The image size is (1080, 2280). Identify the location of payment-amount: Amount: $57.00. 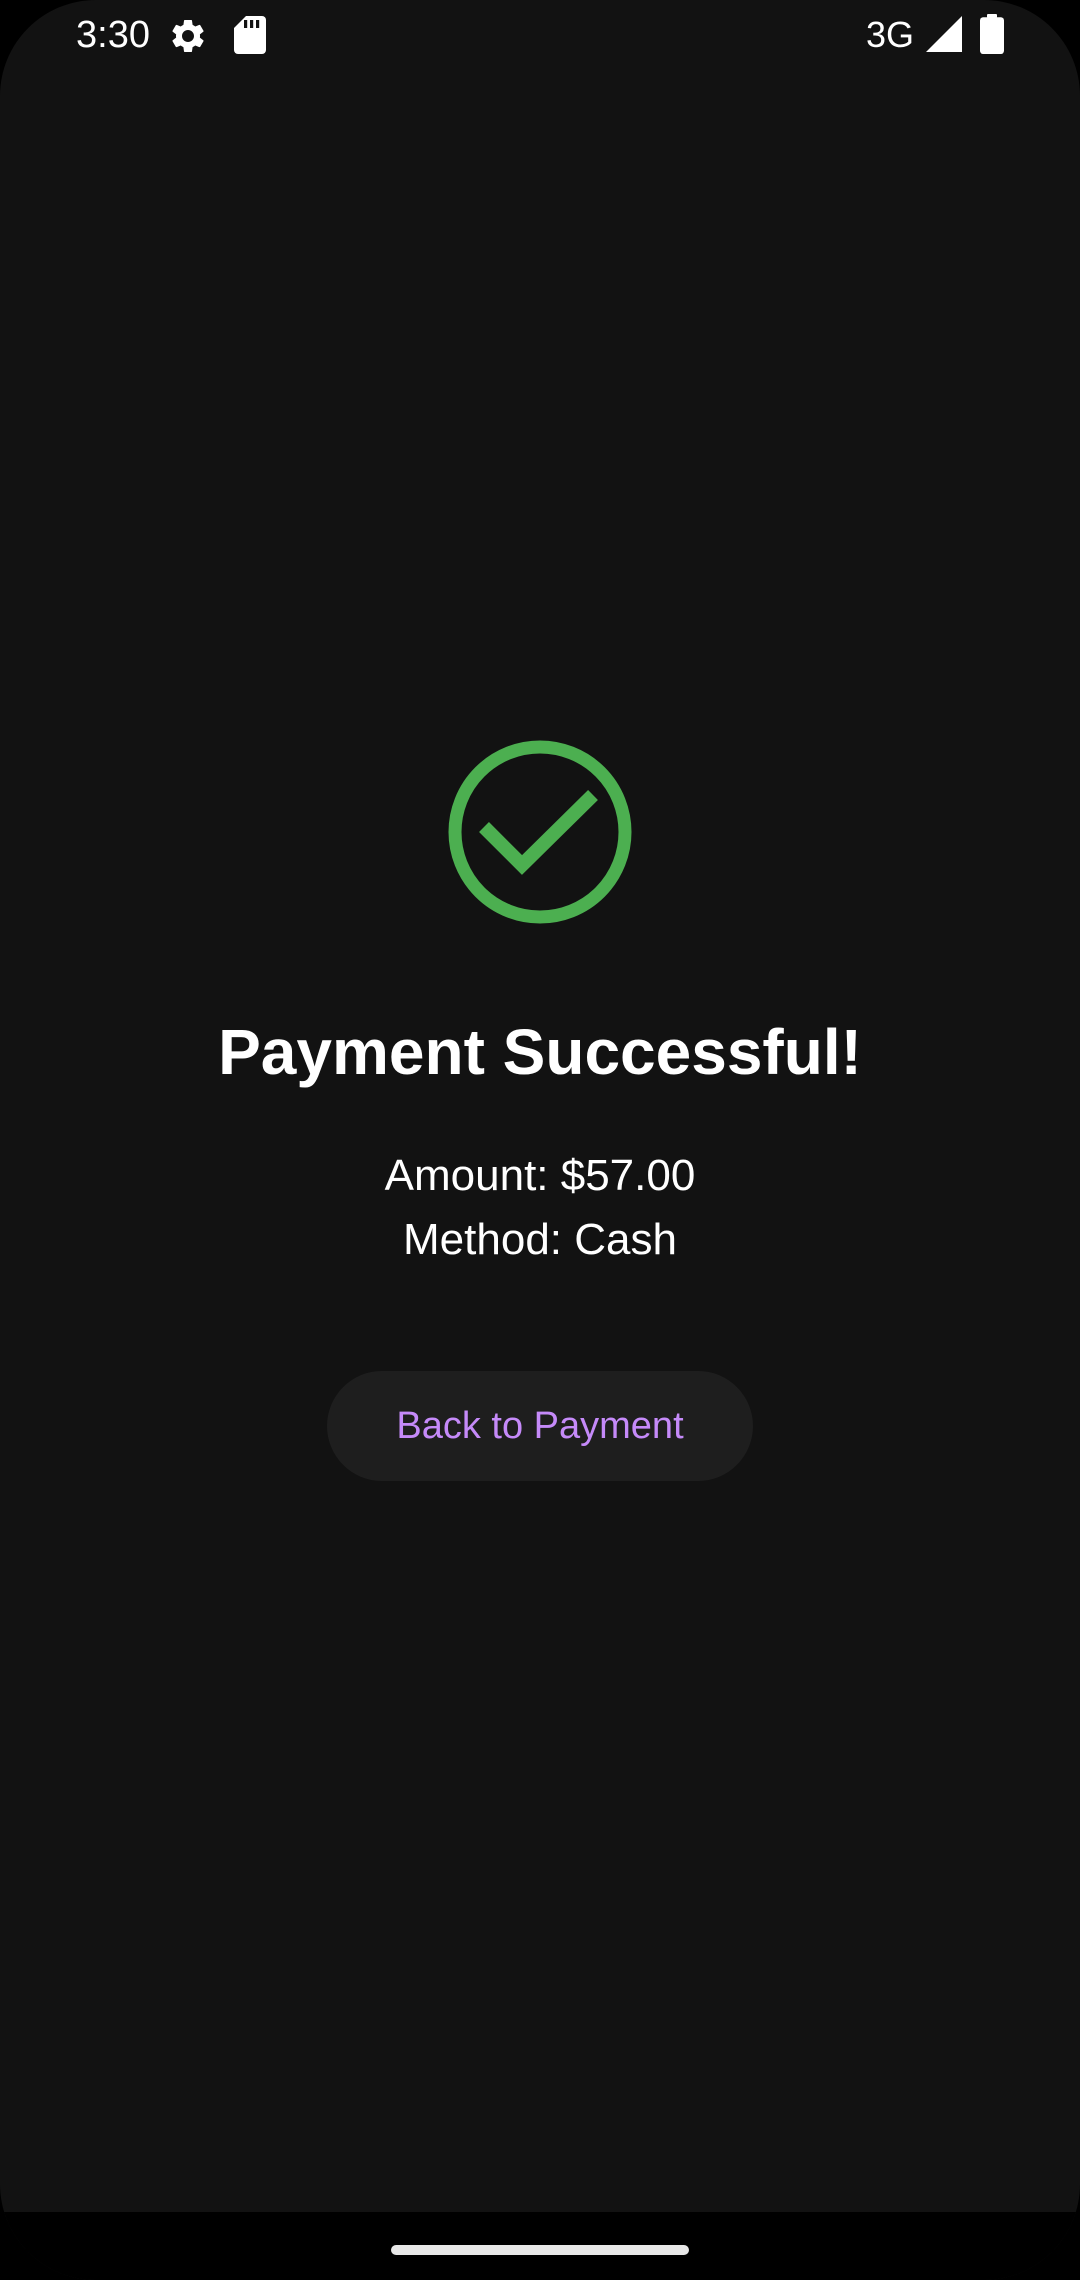
(540, 1175).